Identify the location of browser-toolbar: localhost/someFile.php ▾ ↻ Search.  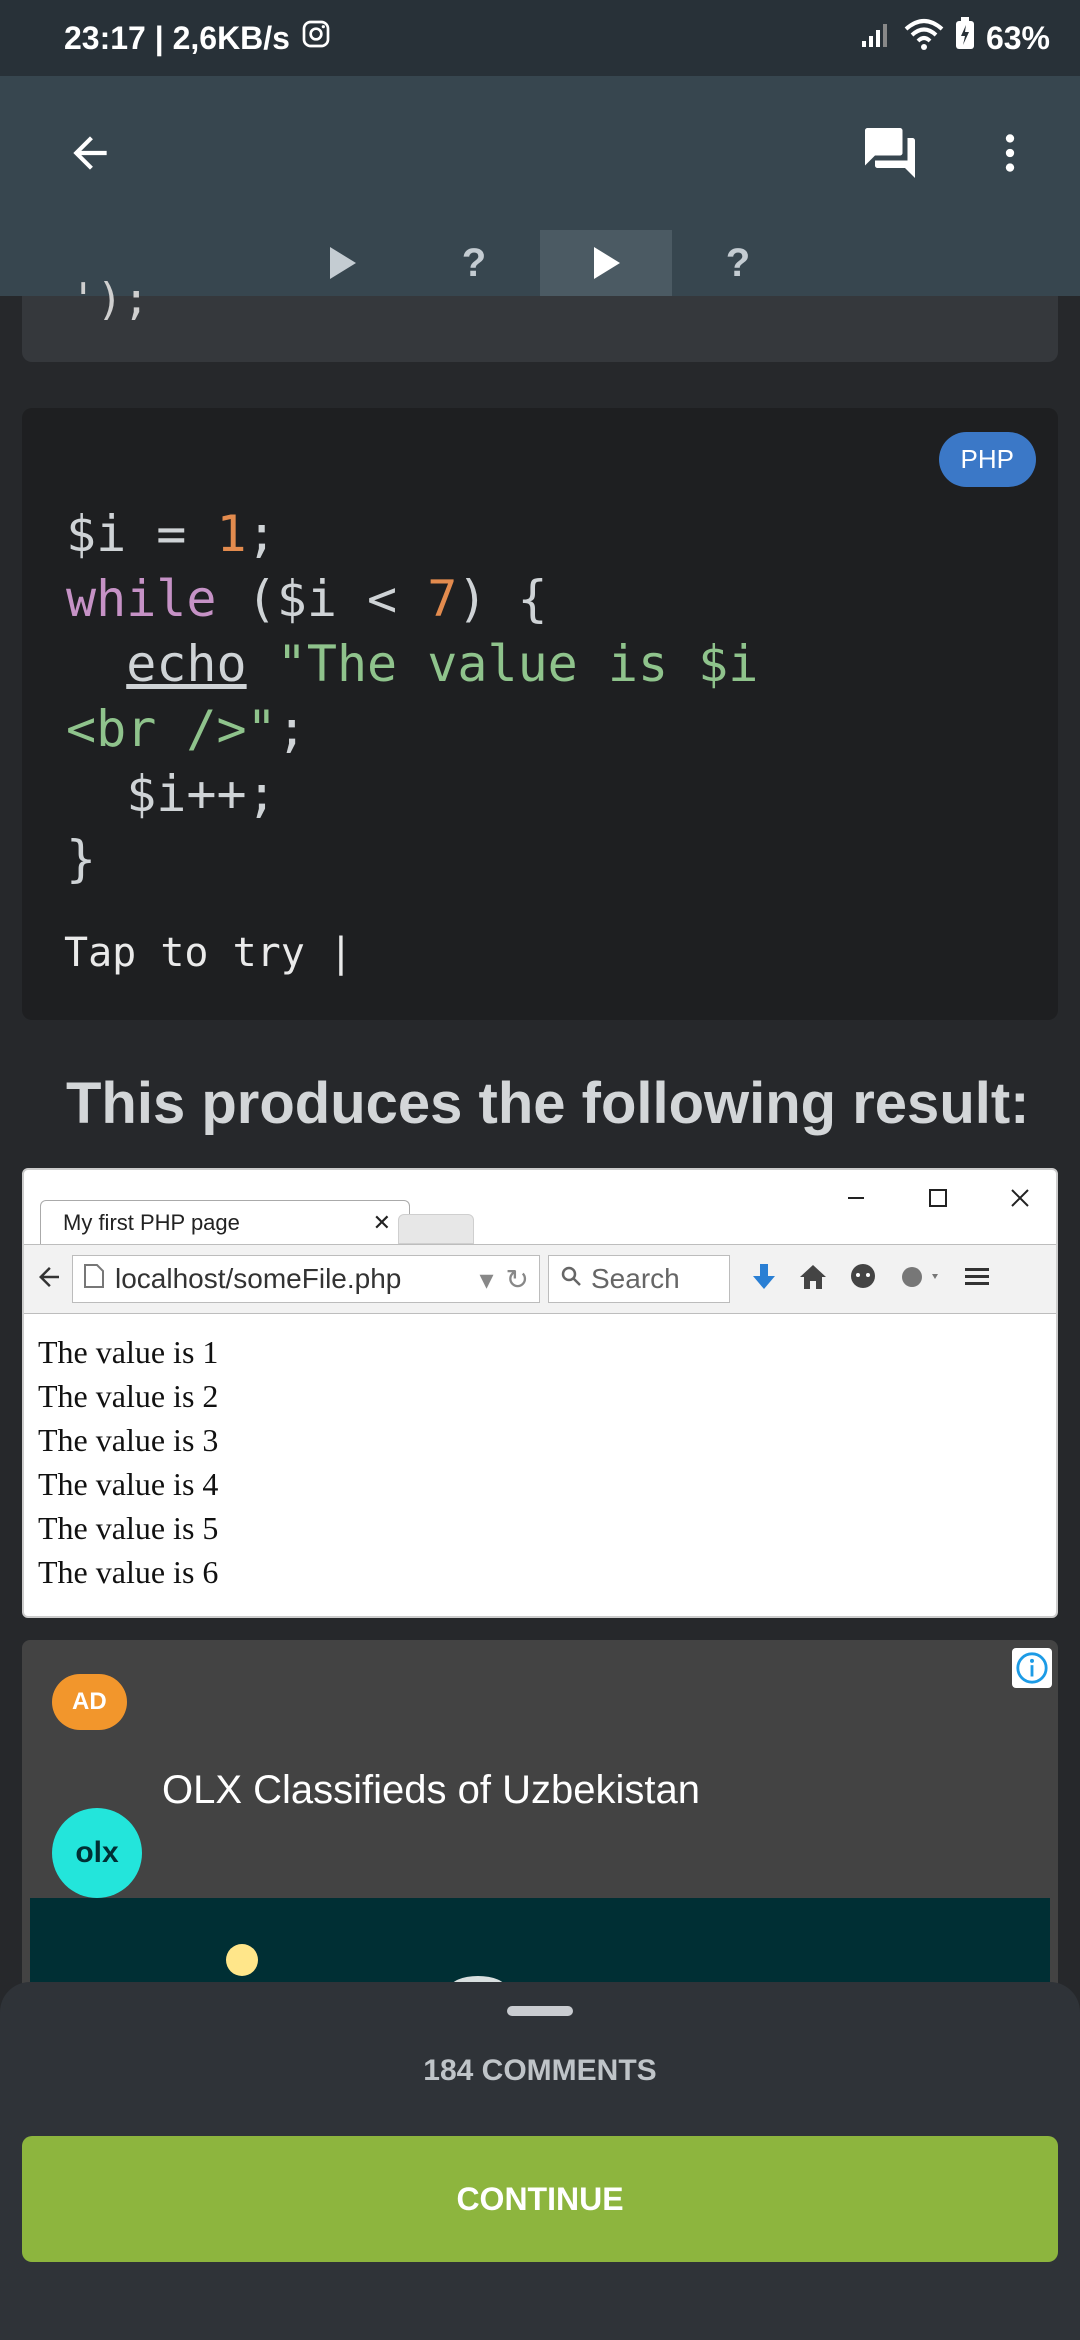
(540, 1279).